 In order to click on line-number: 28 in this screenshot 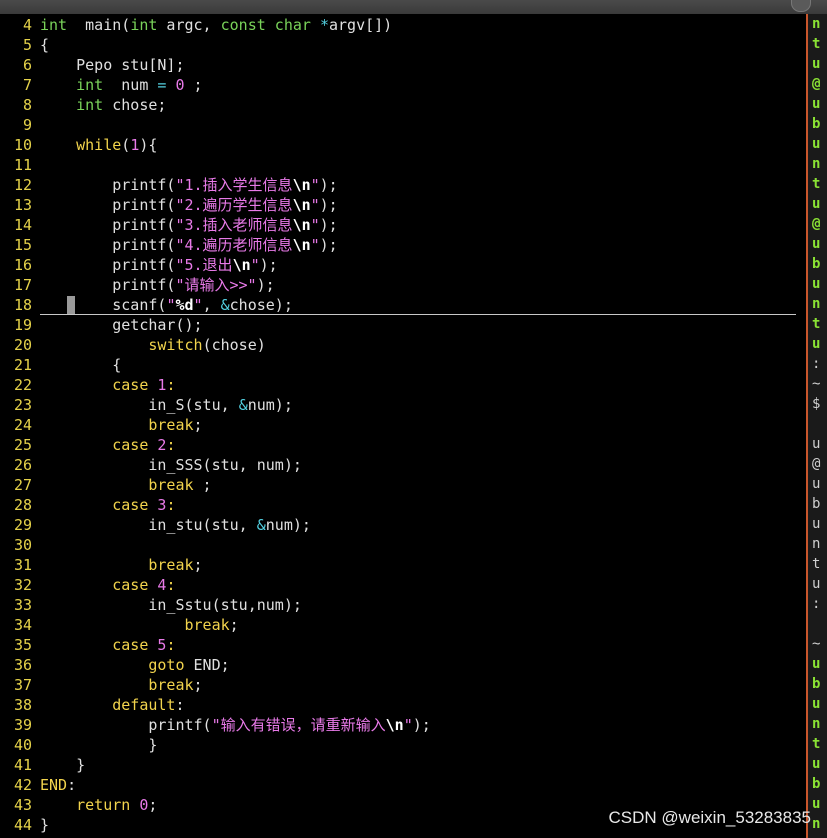, I will do `click(22, 505)`.